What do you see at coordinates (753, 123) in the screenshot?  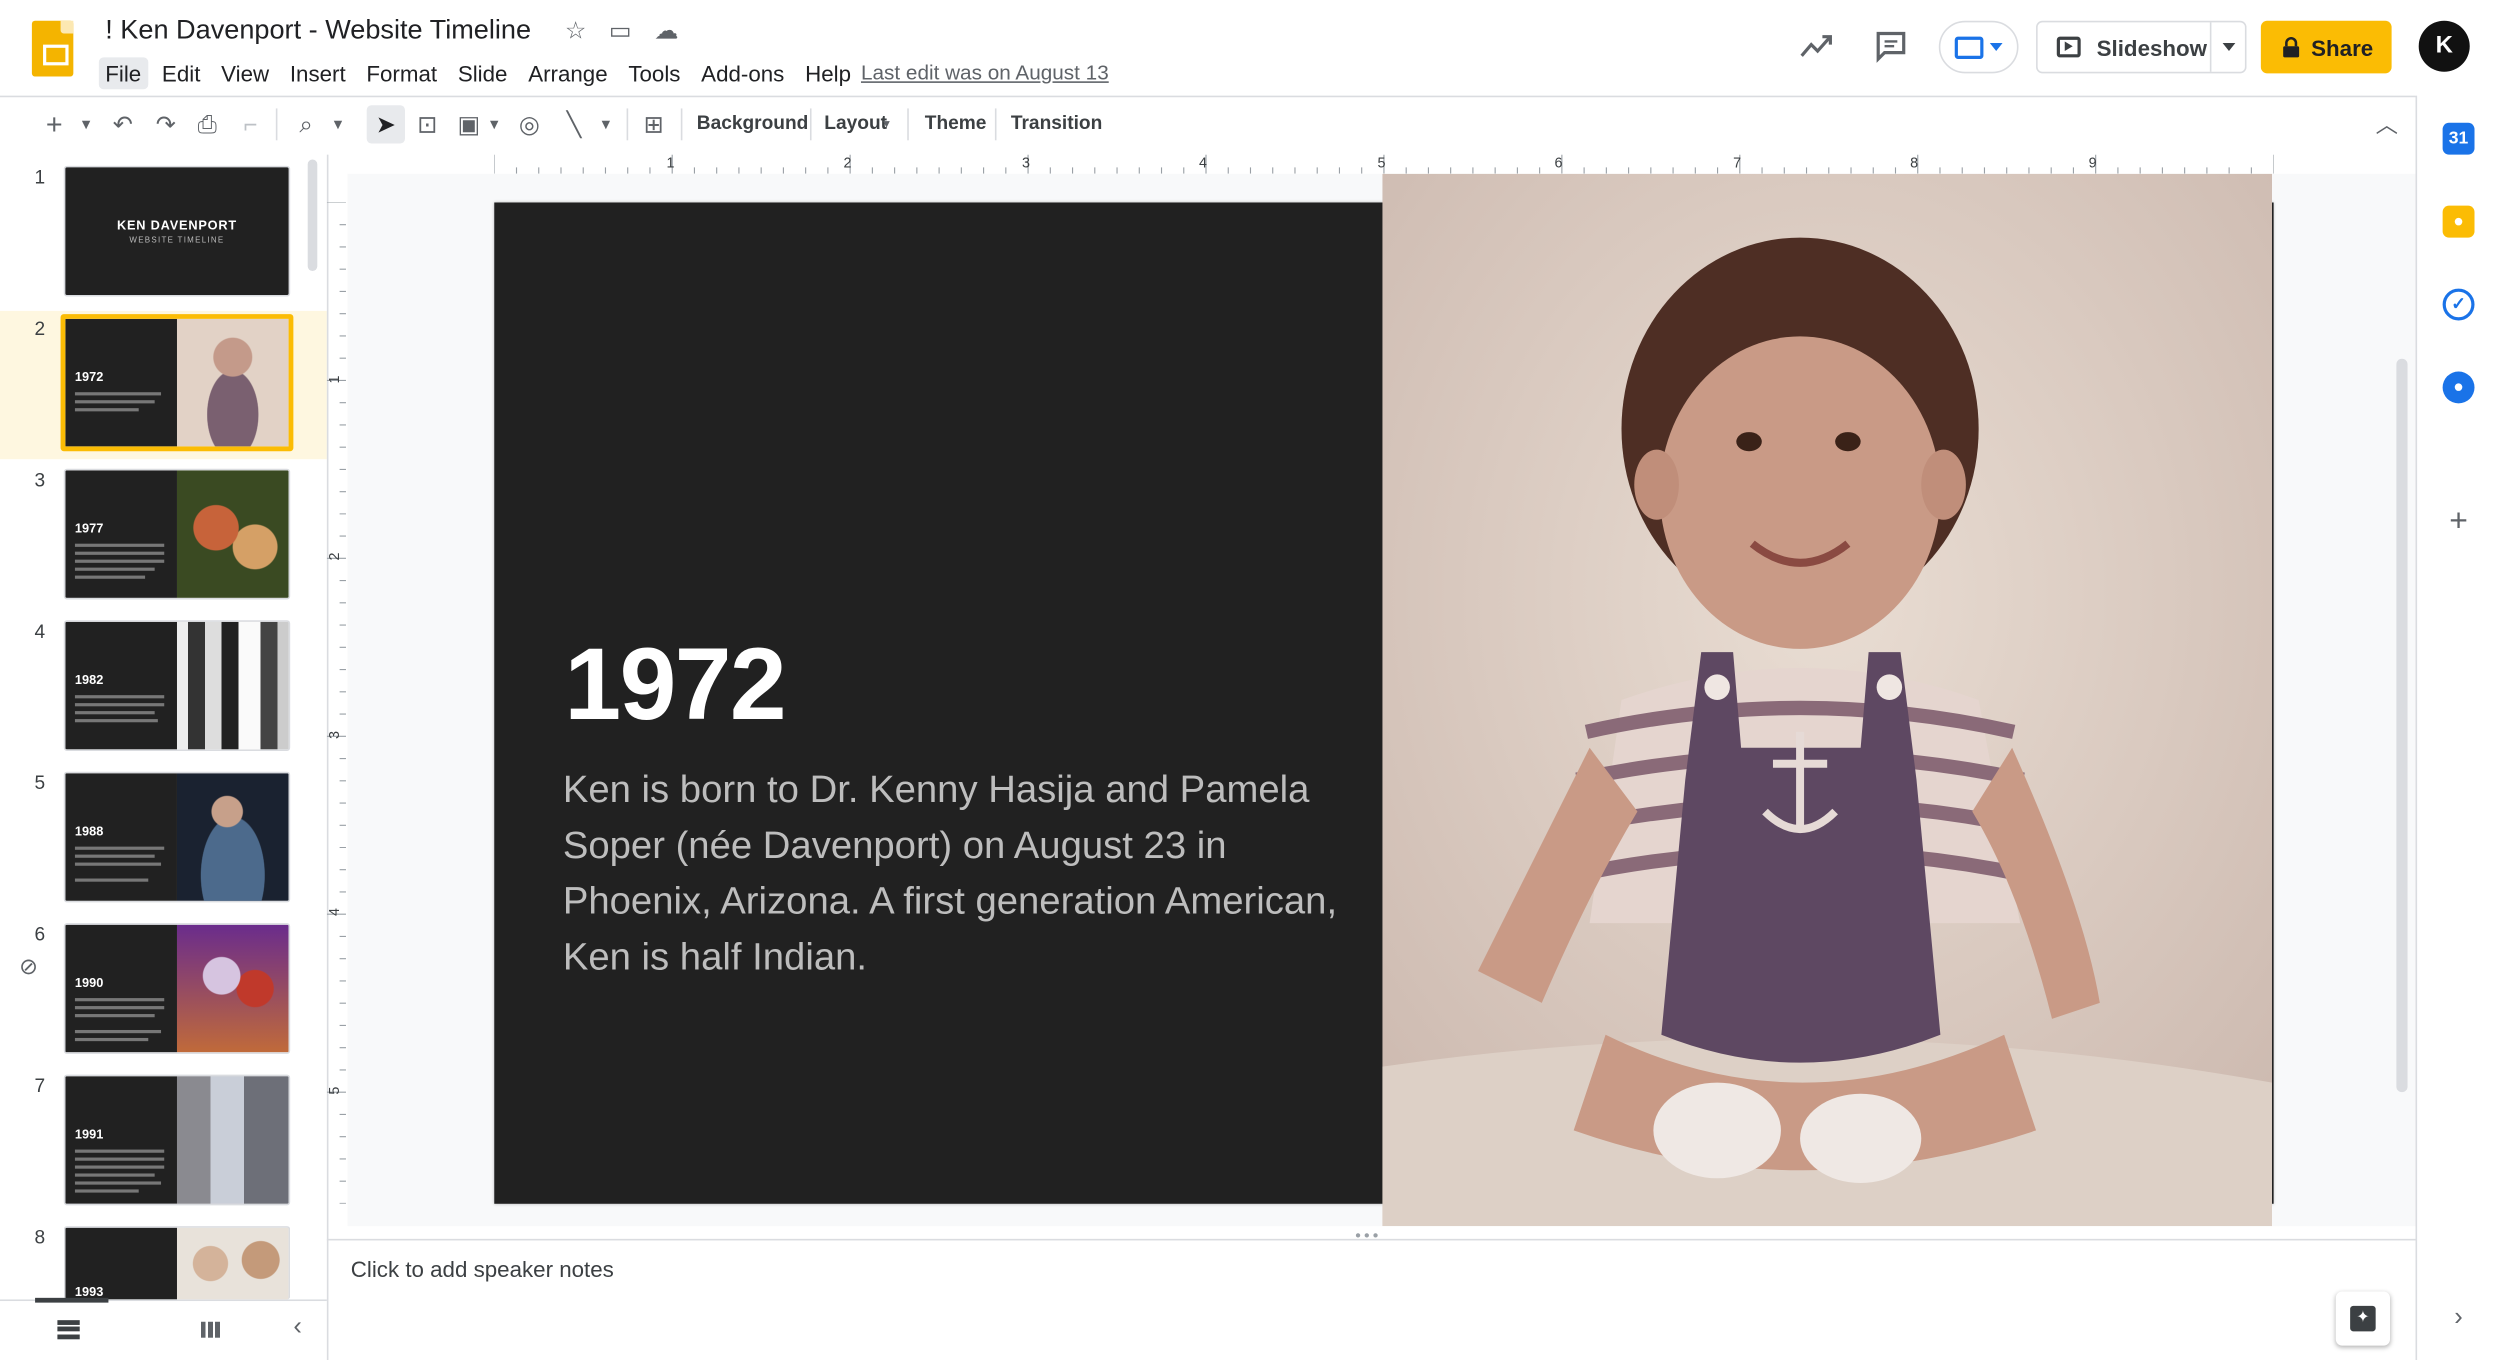 I see `background-button: Background` at bounding box center [753, 123].